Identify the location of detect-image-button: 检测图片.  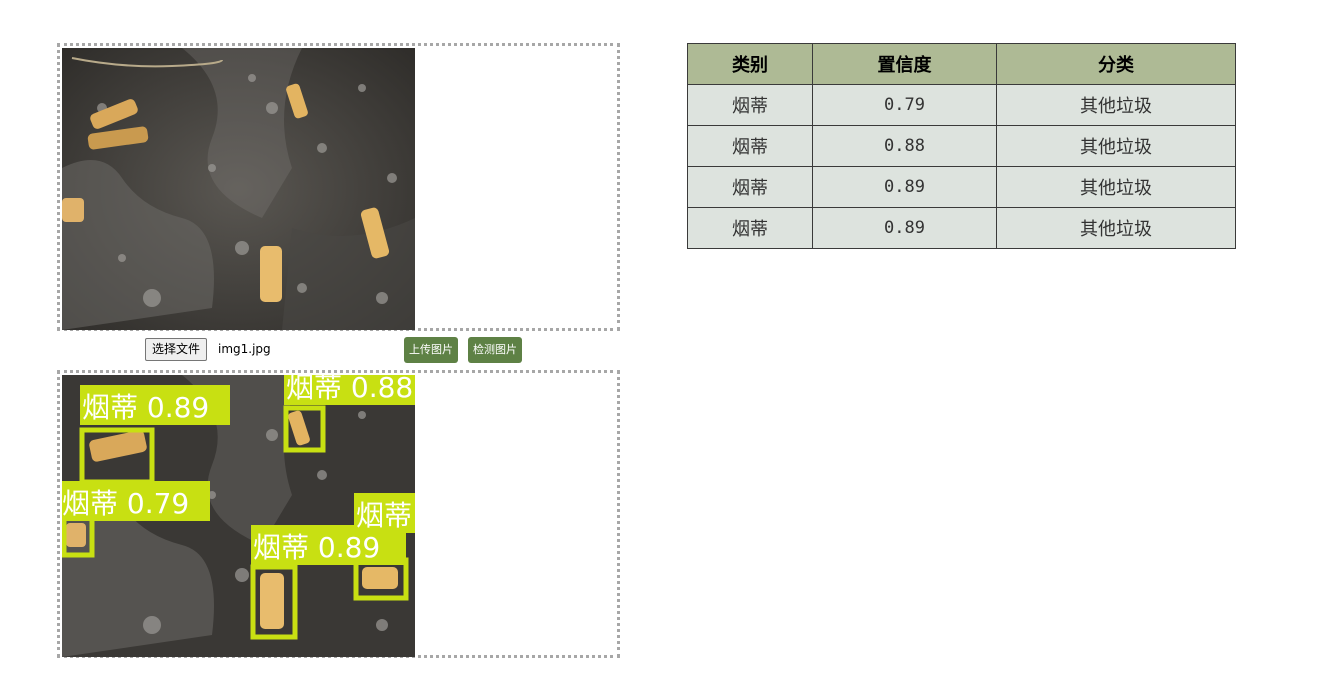
(495, 350).